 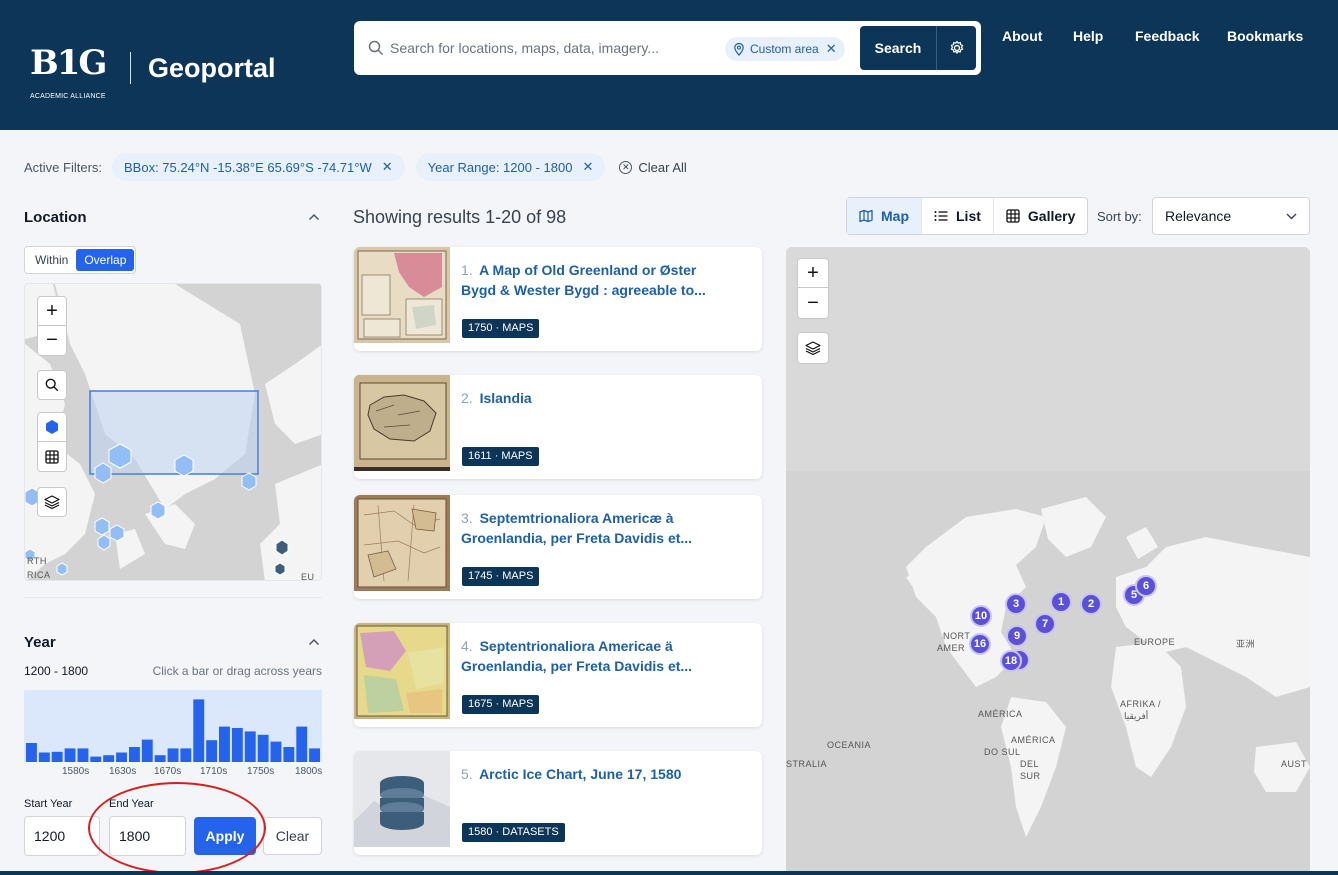 What do you see at coordinates (884, 216) in the screenshot?
I see `view-map-button: Map` at bounding box center [884, 216].